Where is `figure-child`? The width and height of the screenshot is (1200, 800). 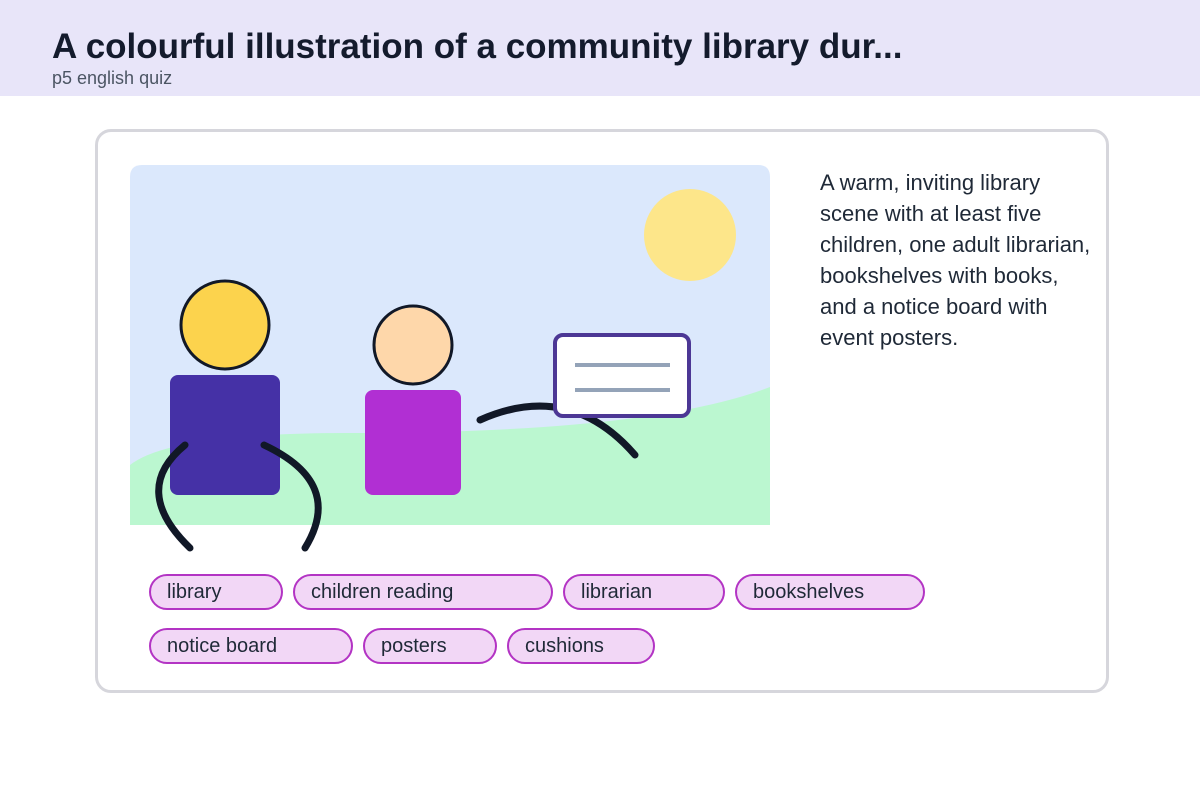
figure-child is located at coordinates (413, 399).